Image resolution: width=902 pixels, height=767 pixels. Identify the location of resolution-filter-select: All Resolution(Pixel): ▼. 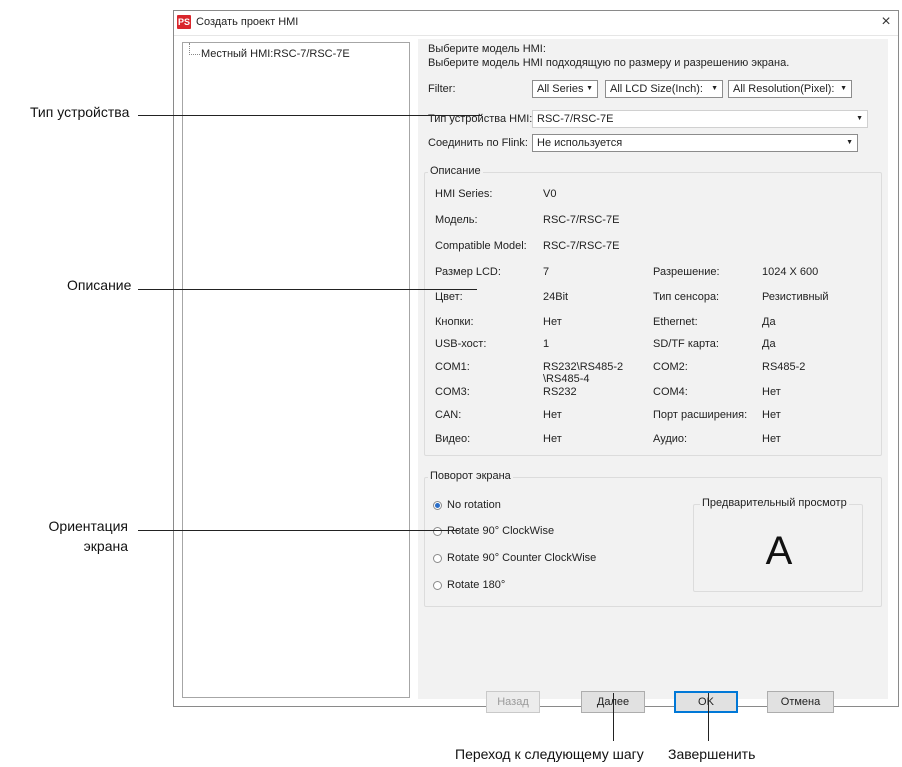
(790, 89).